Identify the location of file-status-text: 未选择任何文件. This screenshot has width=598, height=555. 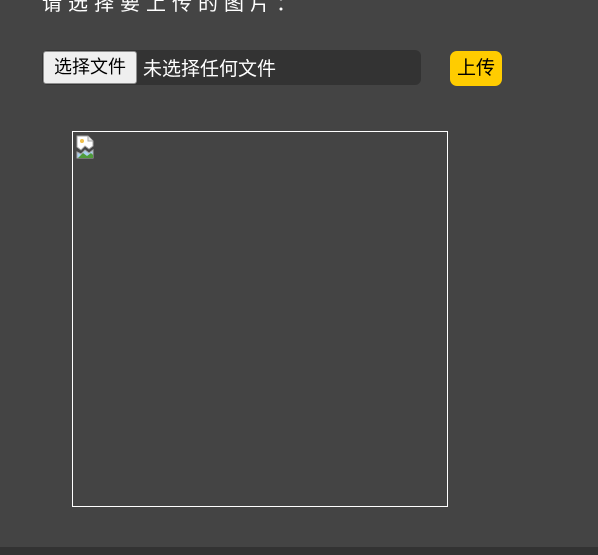
(210, 69).